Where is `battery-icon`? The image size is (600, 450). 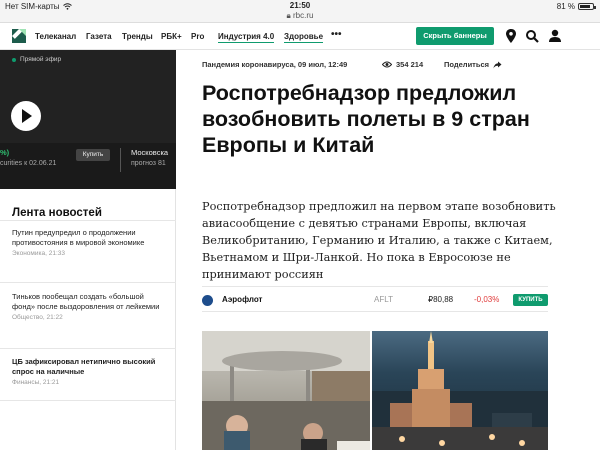
battery-icon is located at coordinates (587, 6).